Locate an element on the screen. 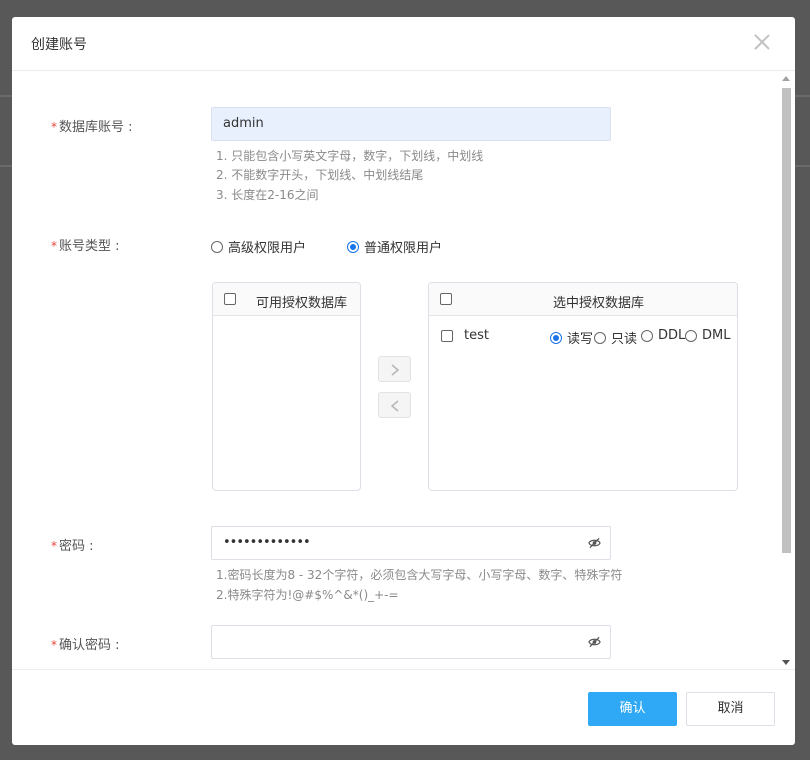  db-account-hint-3: 3. 长度在2-16之间 is located at coordinates (267, 195).